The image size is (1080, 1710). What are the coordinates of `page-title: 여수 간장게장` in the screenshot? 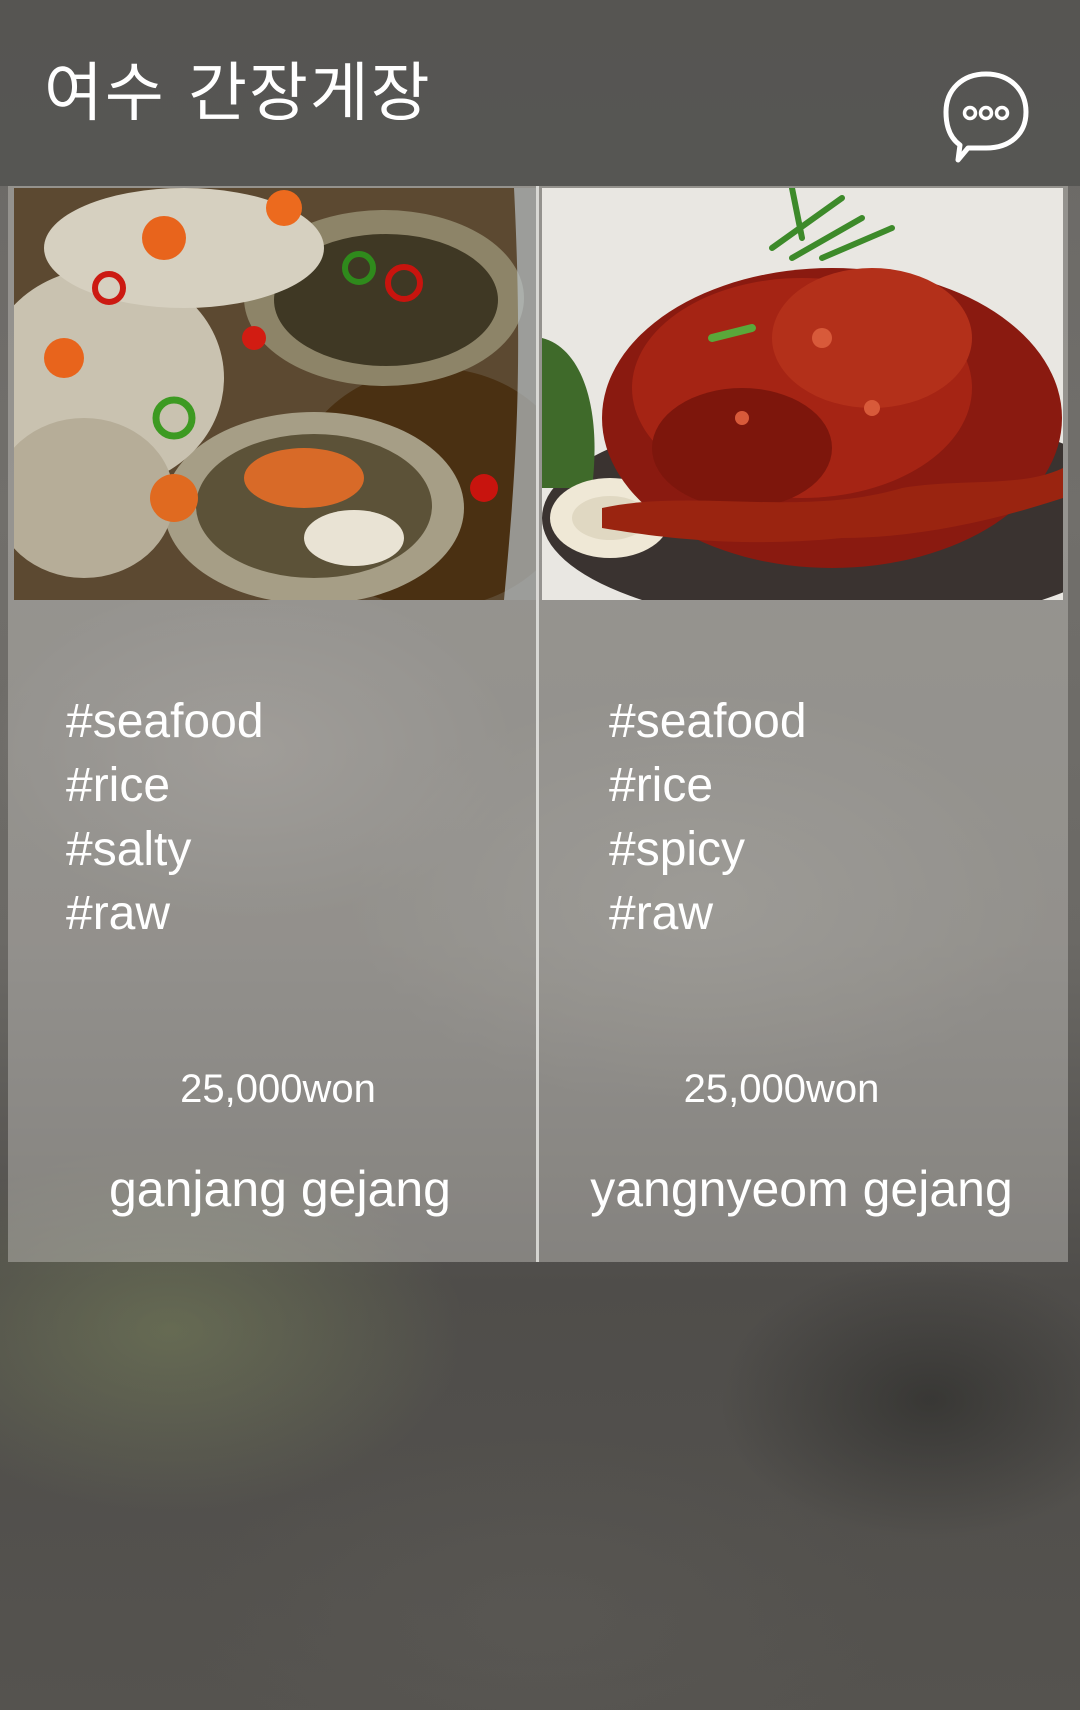 It's located at (238, 94).